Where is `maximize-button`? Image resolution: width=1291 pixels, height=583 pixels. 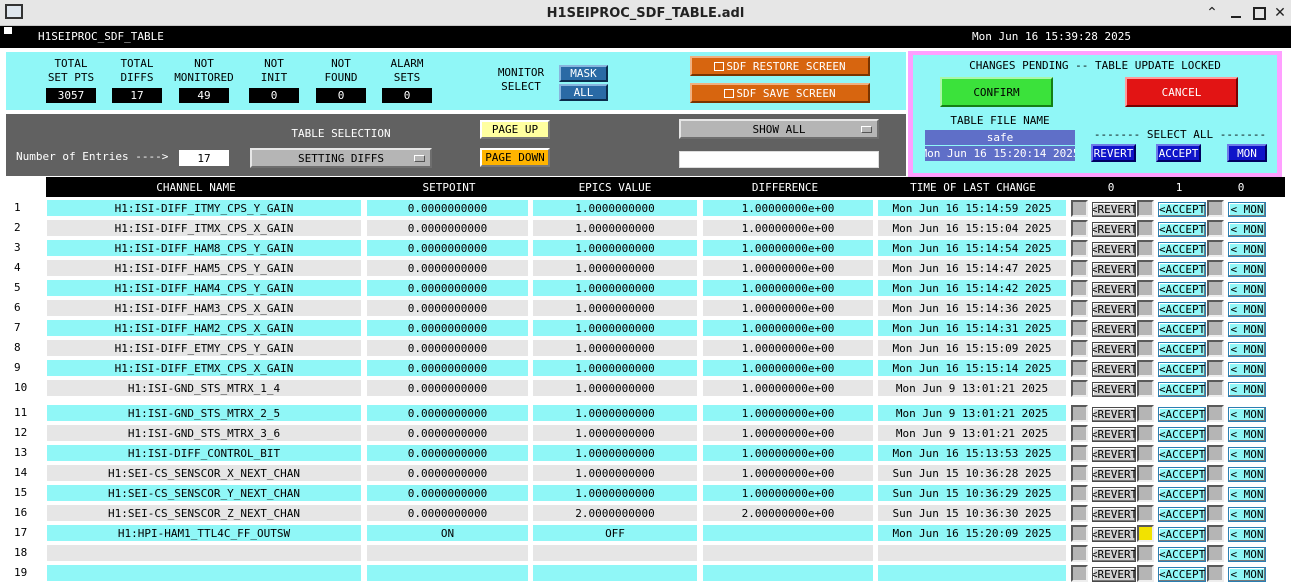
maximize-button is located at coordinates (1259, 13).